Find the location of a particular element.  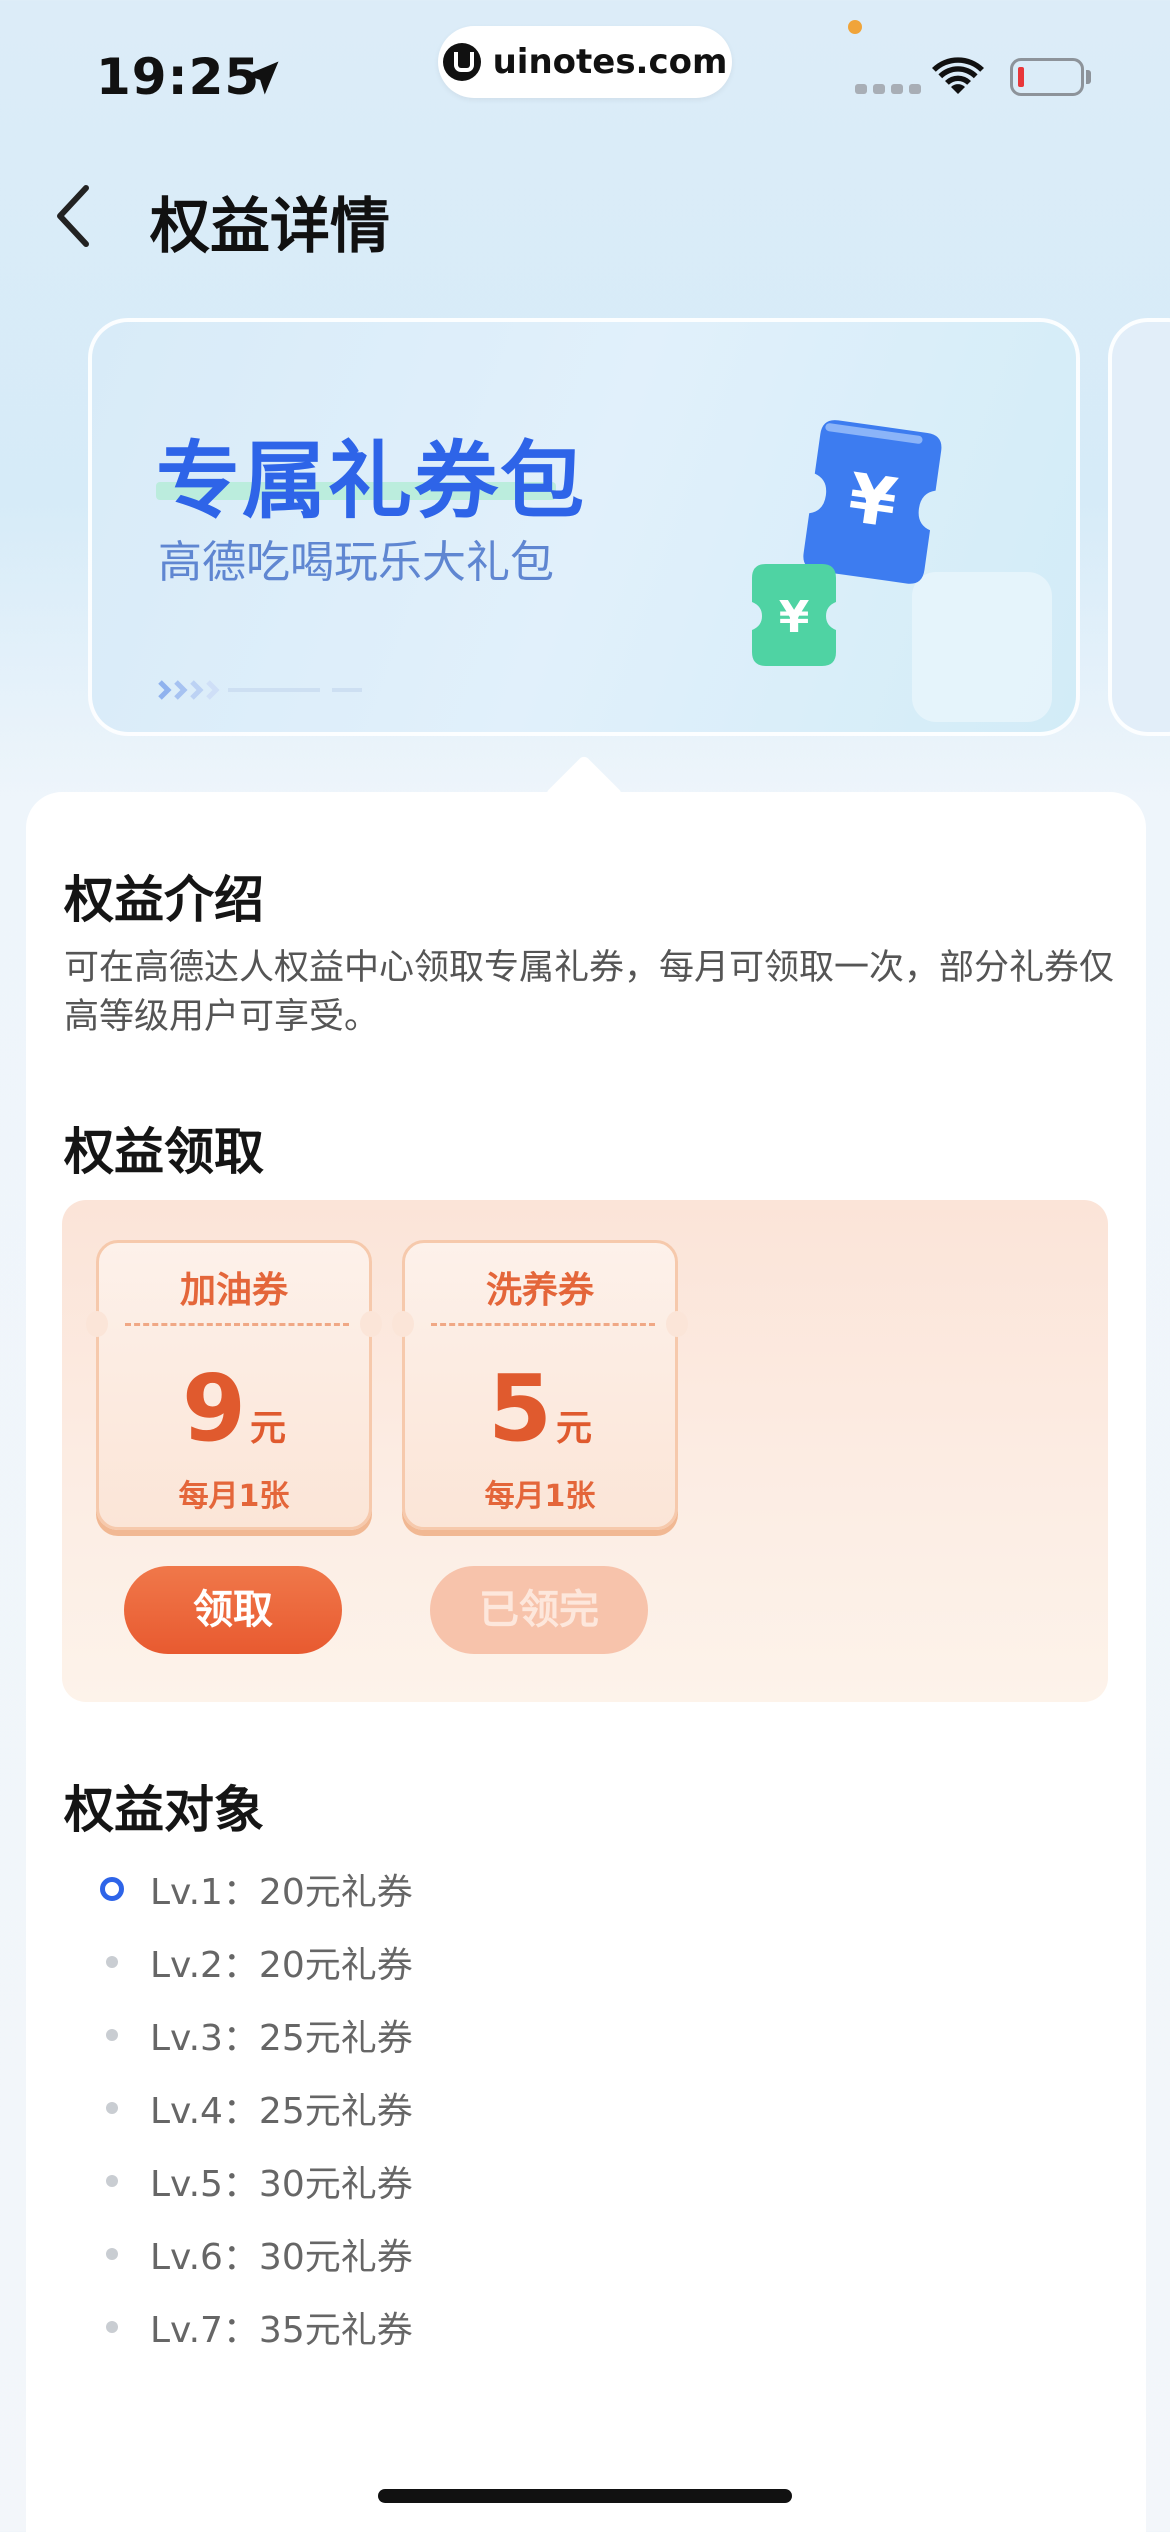

intro-heading: 权益介绍 is located at coordinates (164, 900).